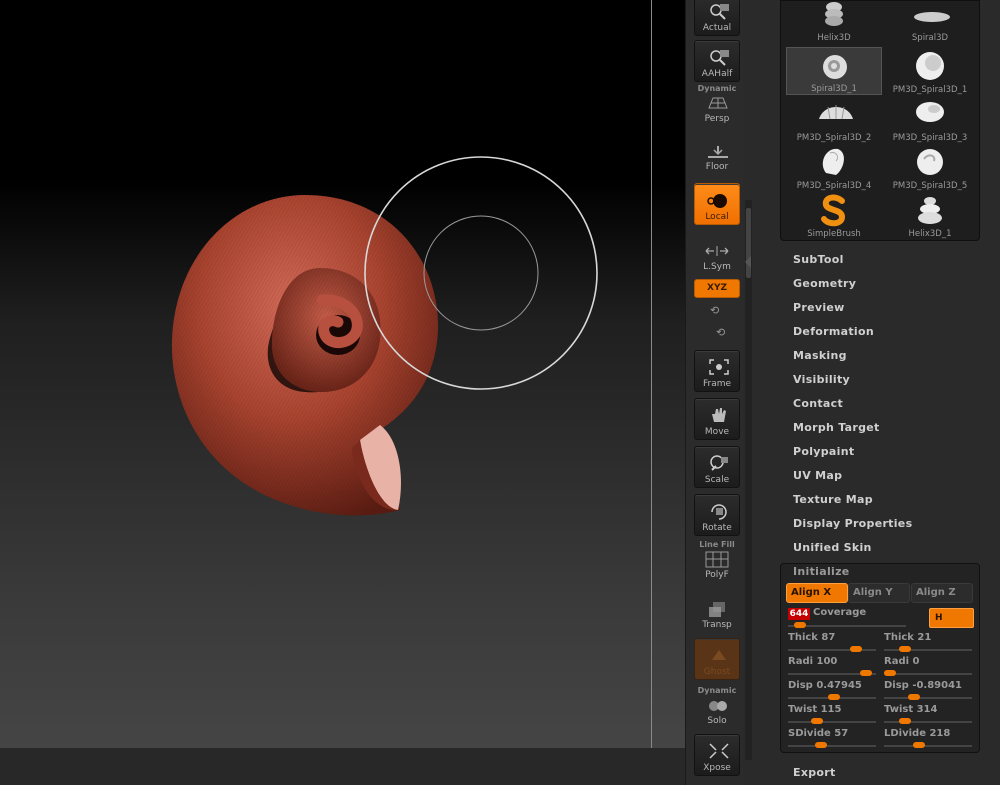 The width and height of the screenshot is (1000, 785). What do you see at coordinates (812, 637) in the screenshot?
I see `slider-label: Thick 87` at bounding box center [812, 637].